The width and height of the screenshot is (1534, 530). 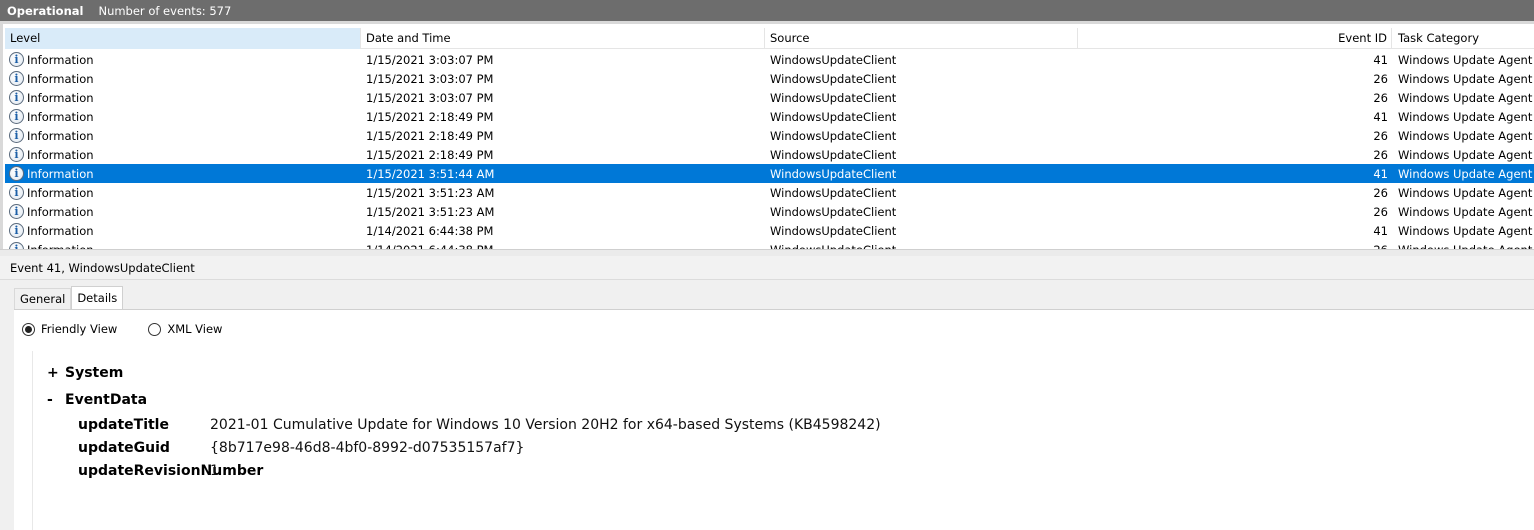 What do you see at coordinates (56, 373) in the screenshot?
I see `system-expand-toggle: +` at bounding box center [56, 373].